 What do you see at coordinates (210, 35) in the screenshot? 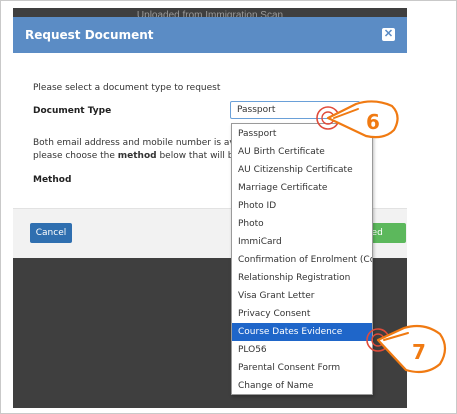
I see `modal-header: Request Document ✕` at bounding box center [210, 35].